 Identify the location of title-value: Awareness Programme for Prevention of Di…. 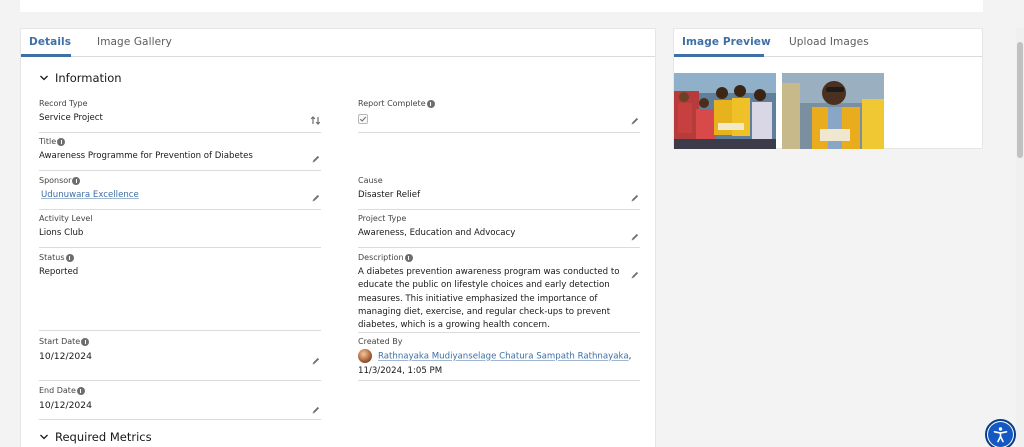
(146, 156).